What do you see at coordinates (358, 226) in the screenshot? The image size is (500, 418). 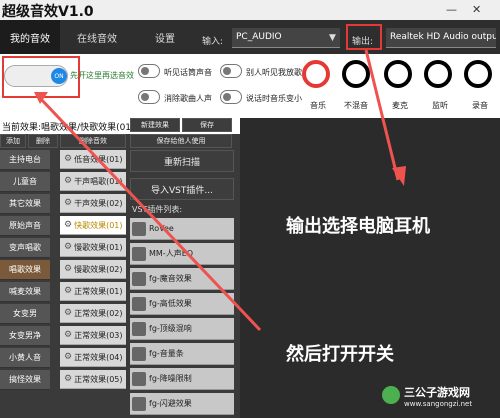 I see `annotation-output: 输出选择电脑耳机` at bounding box center [358, 226].